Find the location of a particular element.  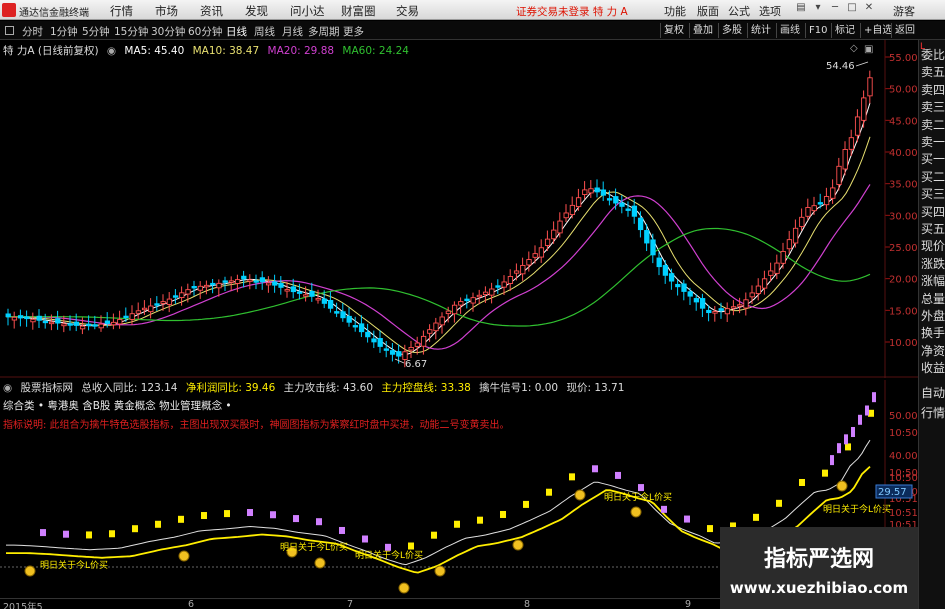

period-1min: 1分钟 is located at coordinates (64, 31).